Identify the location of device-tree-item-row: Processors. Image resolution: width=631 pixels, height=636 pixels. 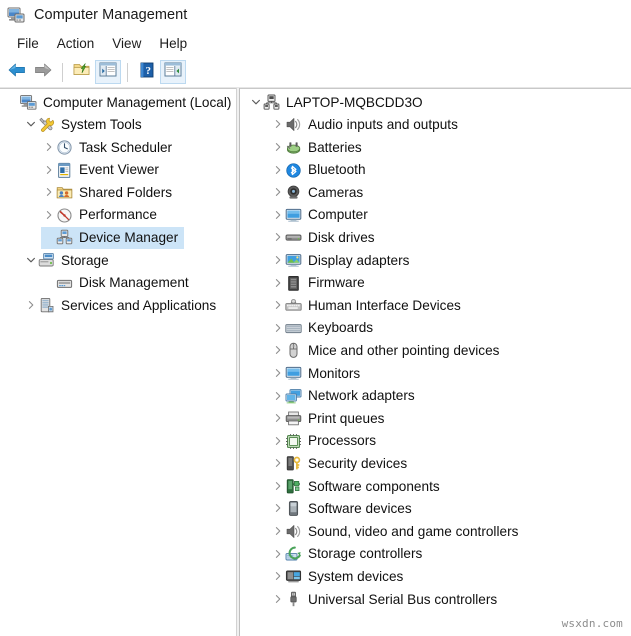
(435, 441).